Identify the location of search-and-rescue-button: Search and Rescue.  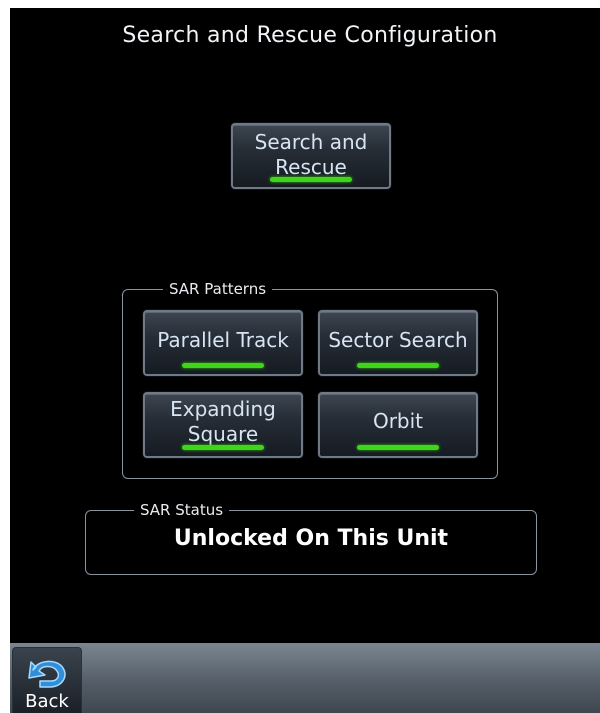
(311, 156).